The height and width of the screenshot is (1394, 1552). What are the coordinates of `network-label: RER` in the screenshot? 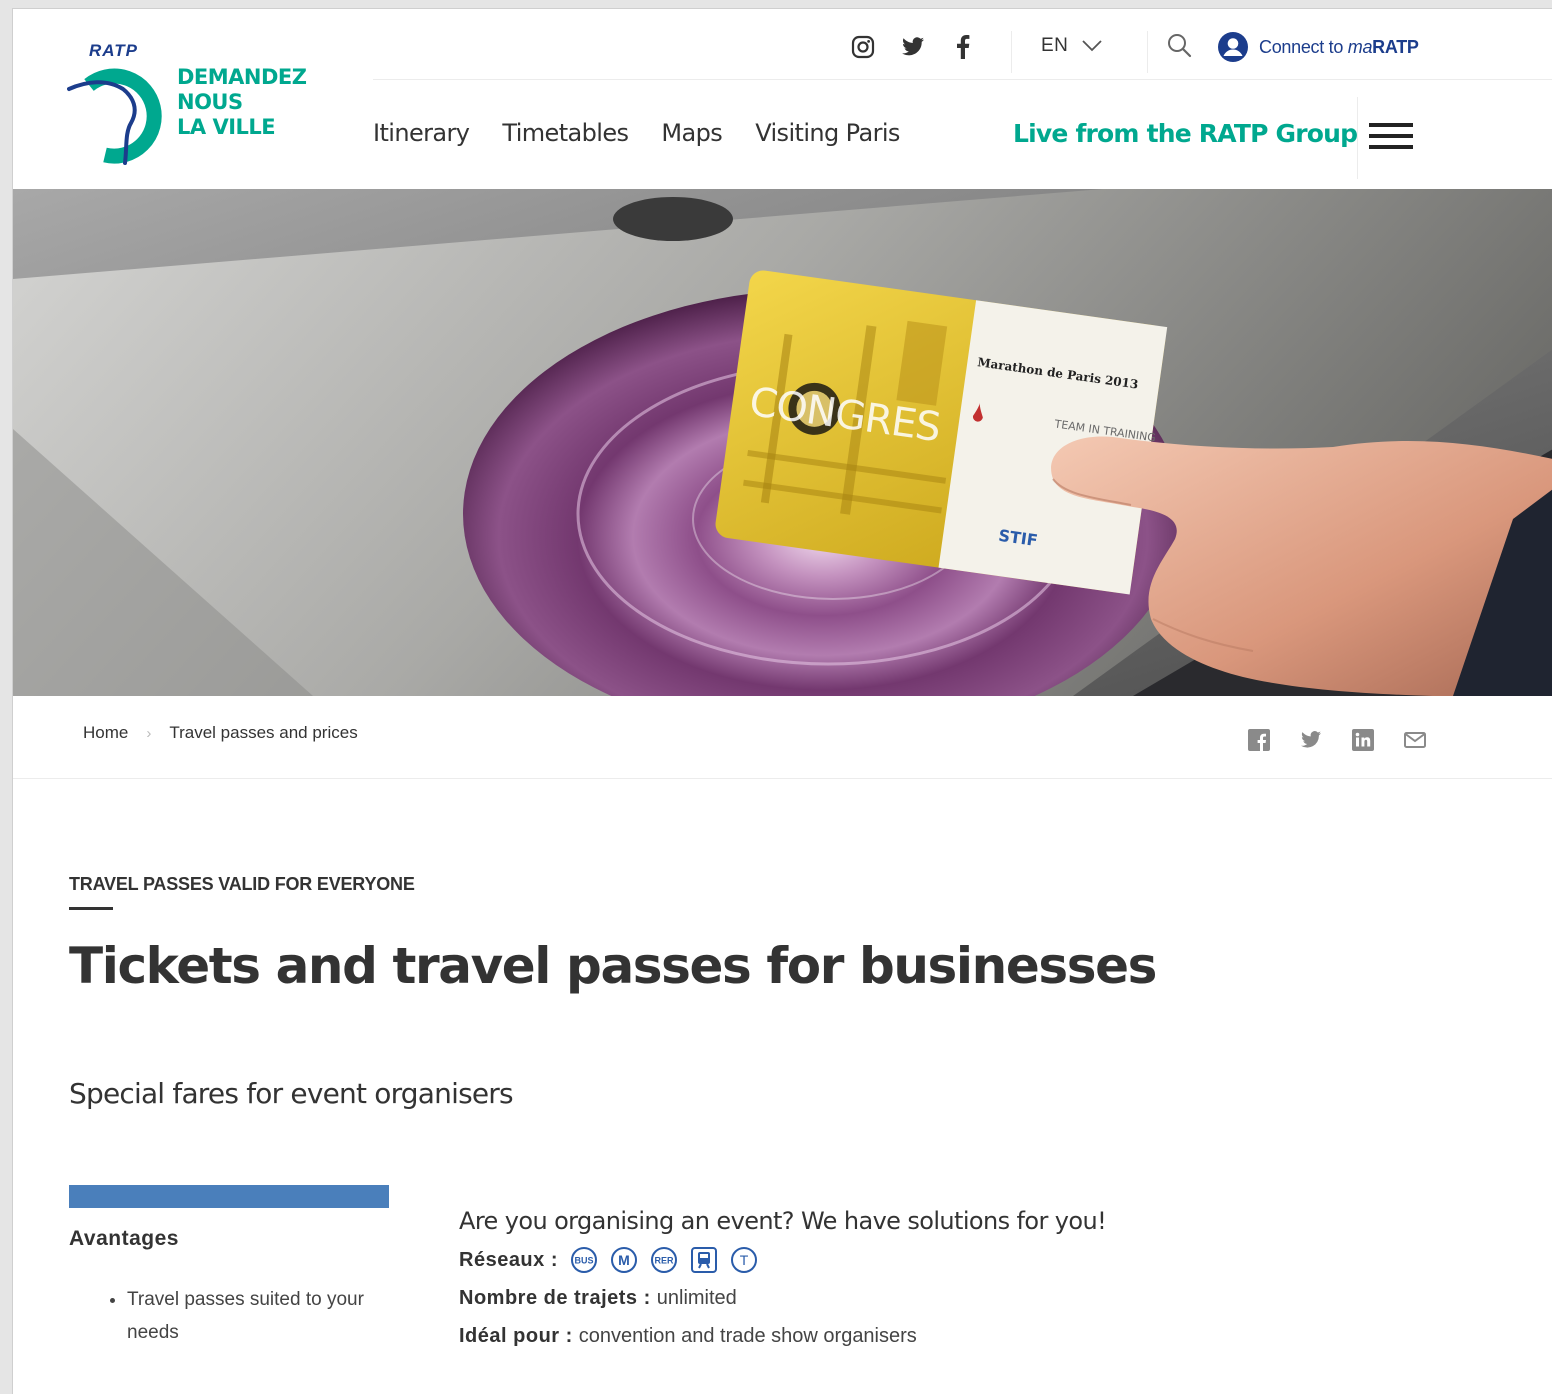 It's located at (664, 1261).